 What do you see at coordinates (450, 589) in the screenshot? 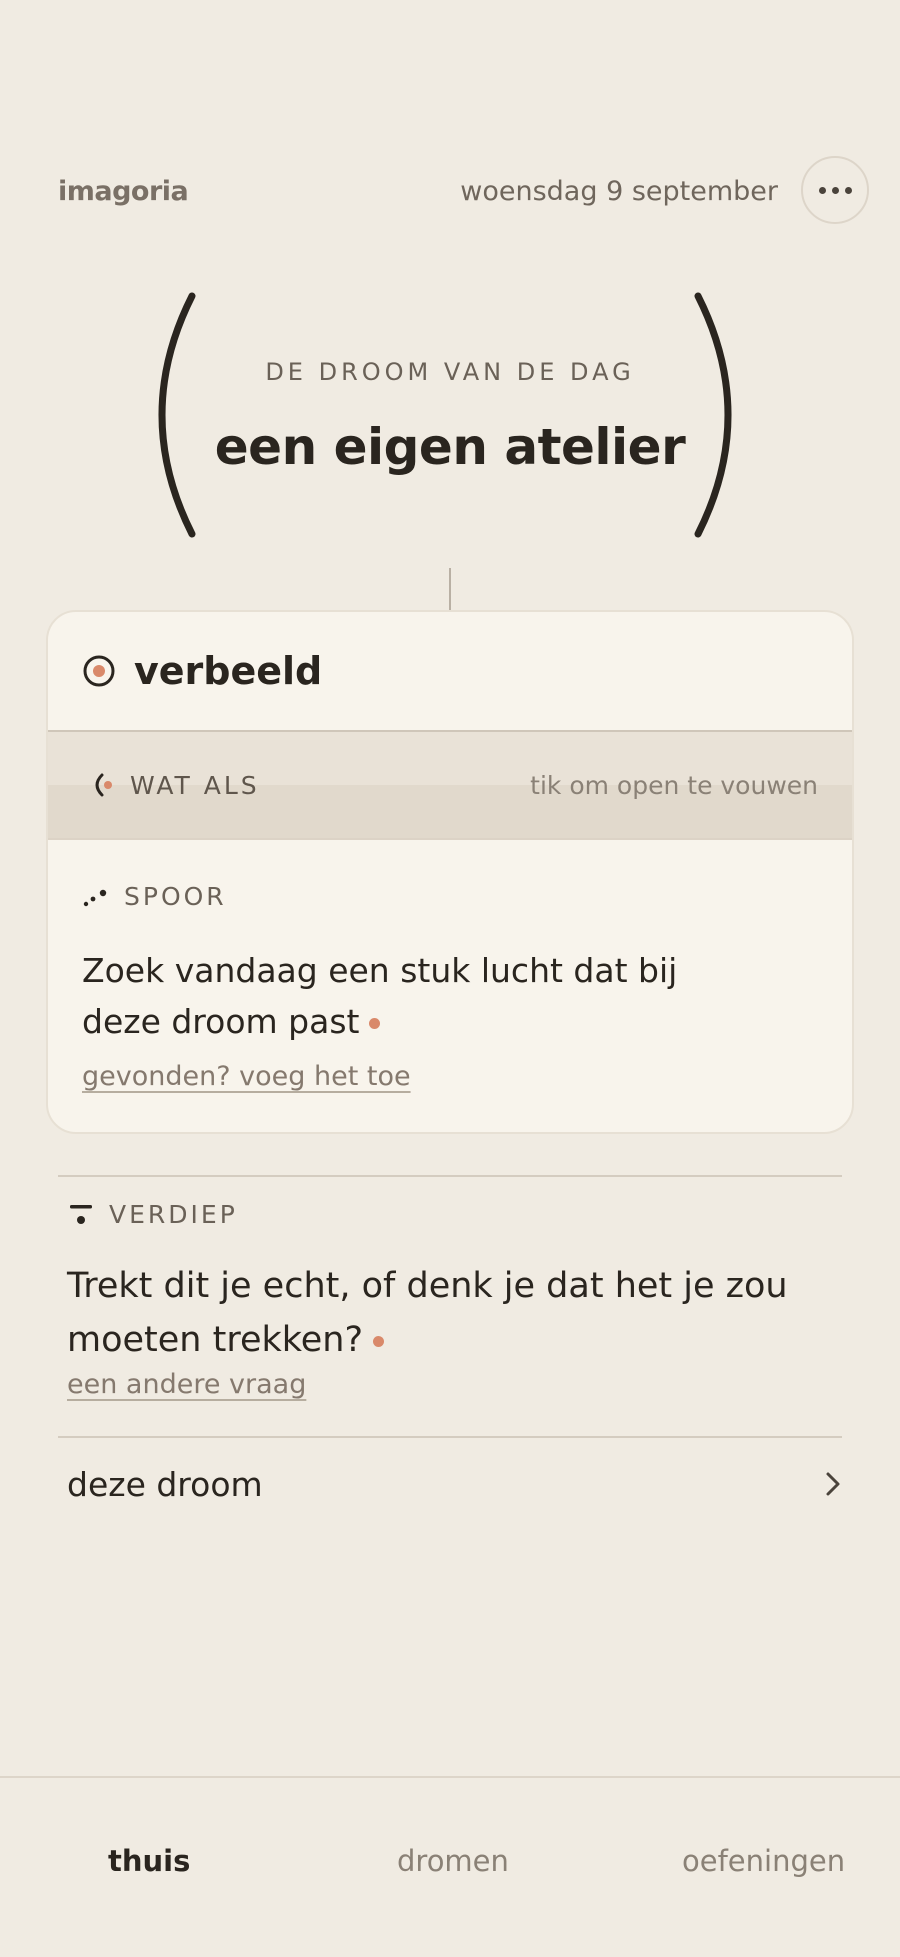
I see `connector-line` at bounding box center [450, 589].